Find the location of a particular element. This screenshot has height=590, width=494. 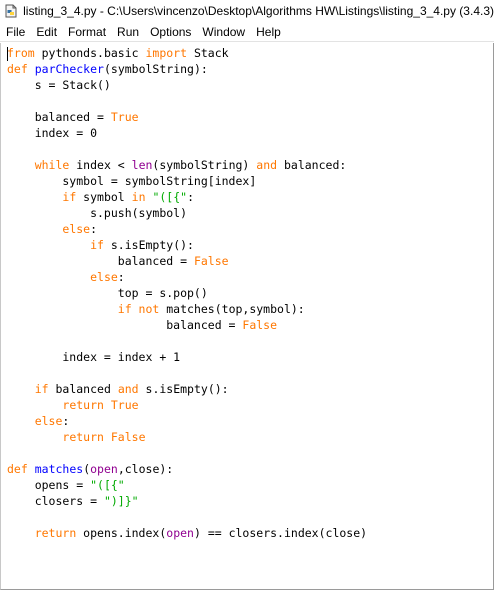

code-token: ) == closers.index(close) is located at coordinates (280, 533).